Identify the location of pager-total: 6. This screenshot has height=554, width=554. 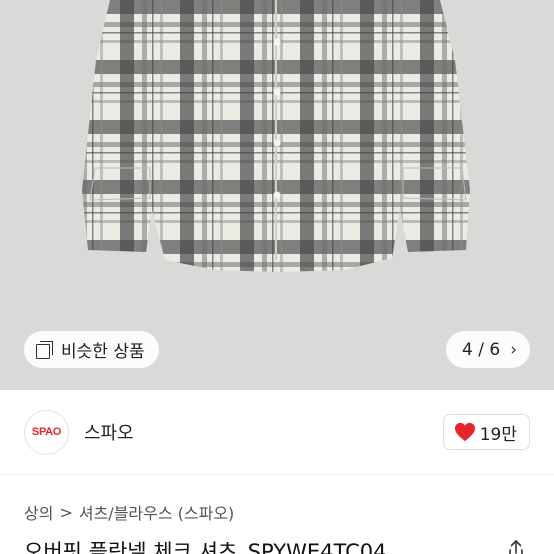
(495, 349).